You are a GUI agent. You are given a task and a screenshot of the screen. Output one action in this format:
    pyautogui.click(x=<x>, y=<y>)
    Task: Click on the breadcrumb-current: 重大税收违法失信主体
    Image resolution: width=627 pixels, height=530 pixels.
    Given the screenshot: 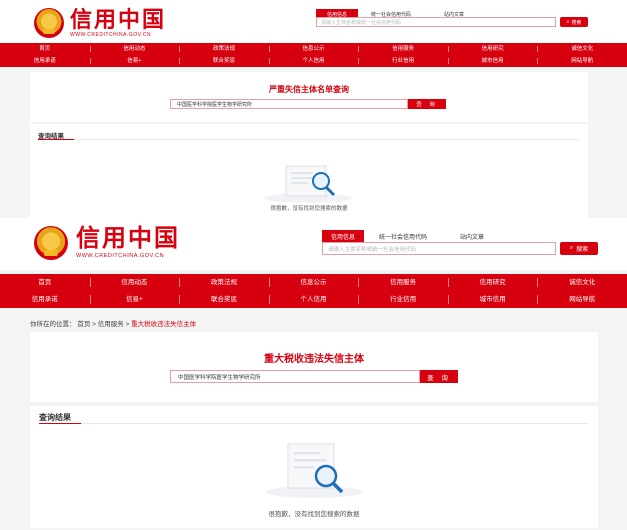 What is the action you would take?
    pyautogui.click(x=164, y=324)
    